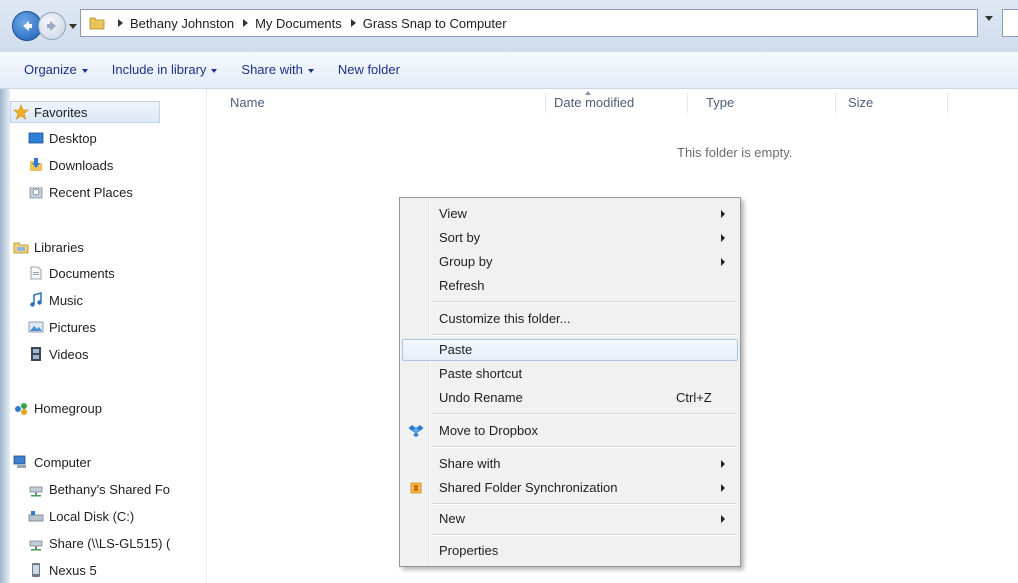 The width and height of the screenshot is (1018, 583). What do you see at coordinates (570, 350) in the screenshot?
I see `menu-item-paste: Paste` at bounding box center [570, 350].